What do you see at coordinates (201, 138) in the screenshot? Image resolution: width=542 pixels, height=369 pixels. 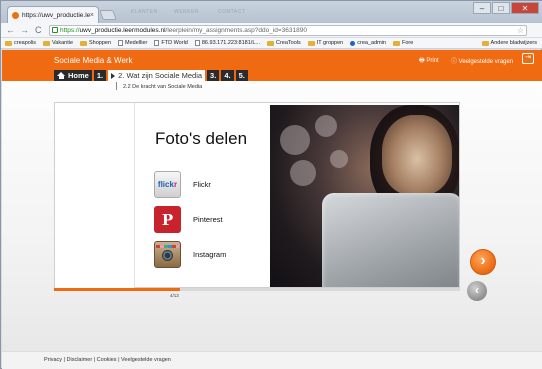 I see `slide-title: Foto's delen` at bounding box center [201, 138].